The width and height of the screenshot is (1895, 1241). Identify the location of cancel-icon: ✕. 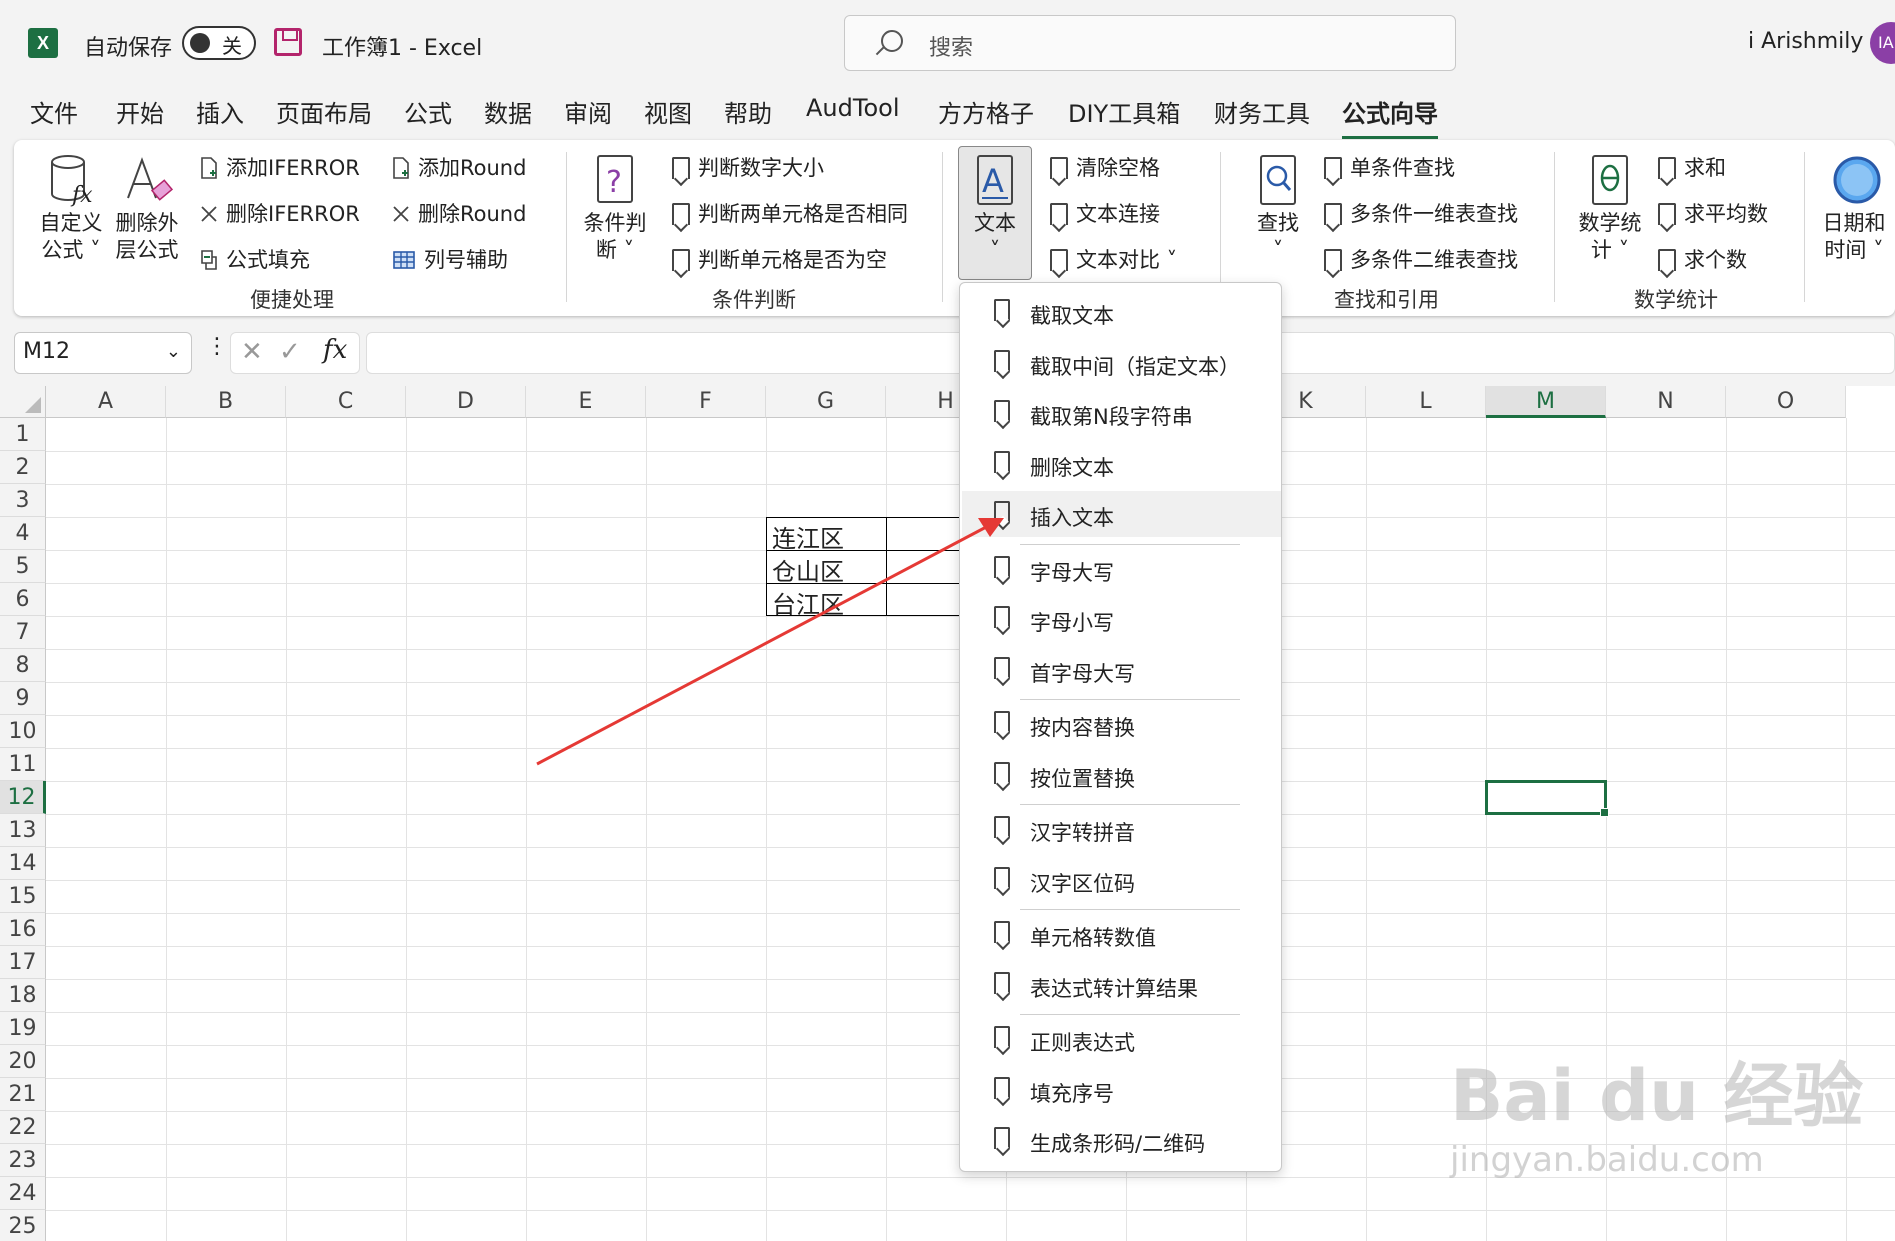
(252, 352).